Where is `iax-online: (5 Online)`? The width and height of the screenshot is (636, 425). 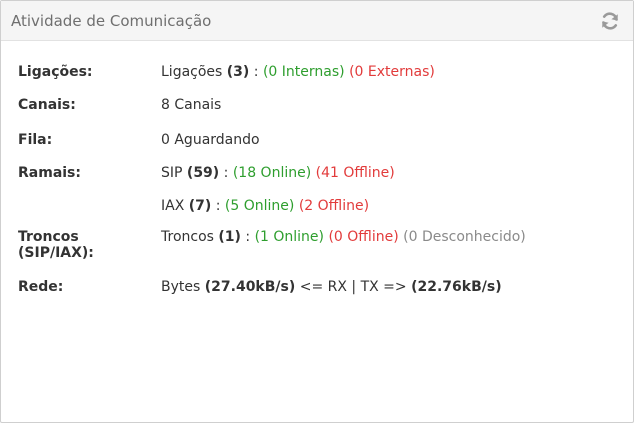
iax-online: (5 Online) is located at coordinates (259, 206).